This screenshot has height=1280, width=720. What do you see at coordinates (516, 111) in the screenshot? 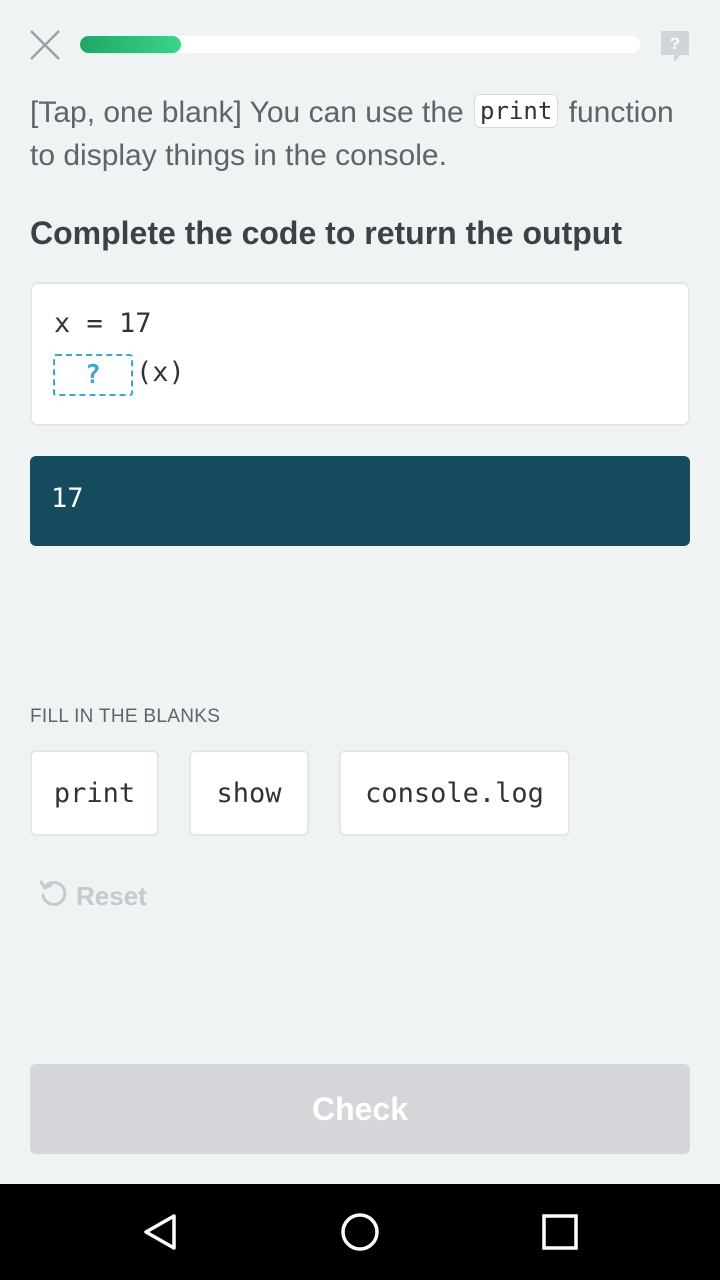
I see `inline-code-print: print` at bounding box center [516, 111].